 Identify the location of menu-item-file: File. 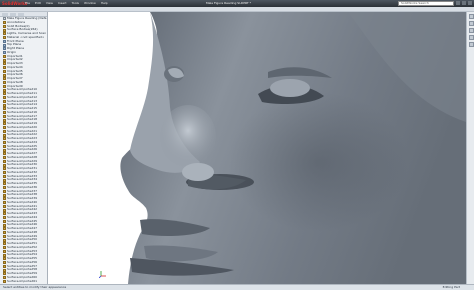
(27, 3).